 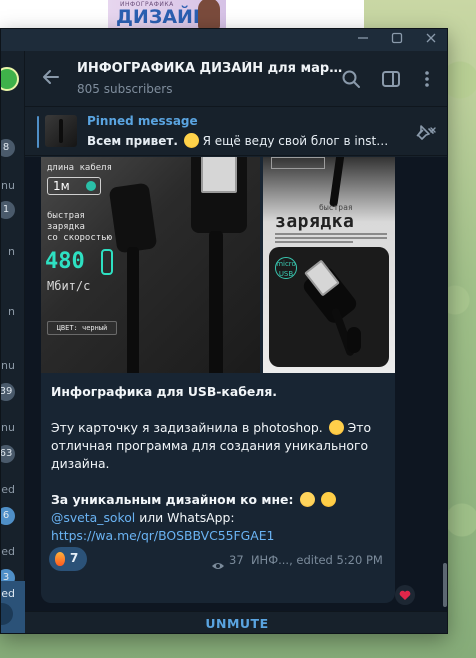 I want to click on post-contact-details: @sveta_sokol или WhatsApp:, so click(x=219, y=518).